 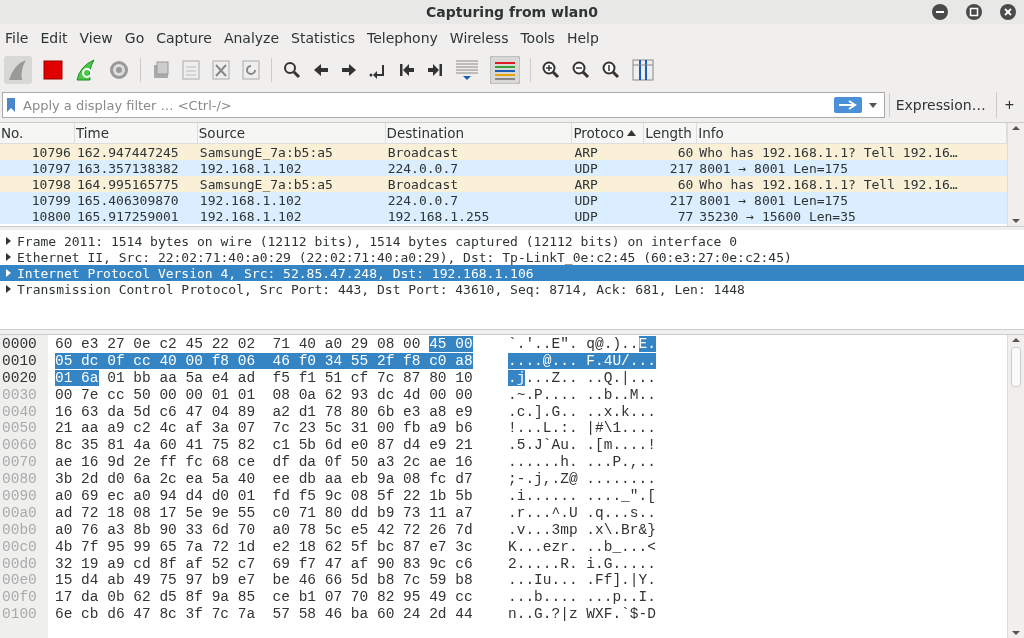 I want to click on resize-columns-icon, so click(x=643, y=70).